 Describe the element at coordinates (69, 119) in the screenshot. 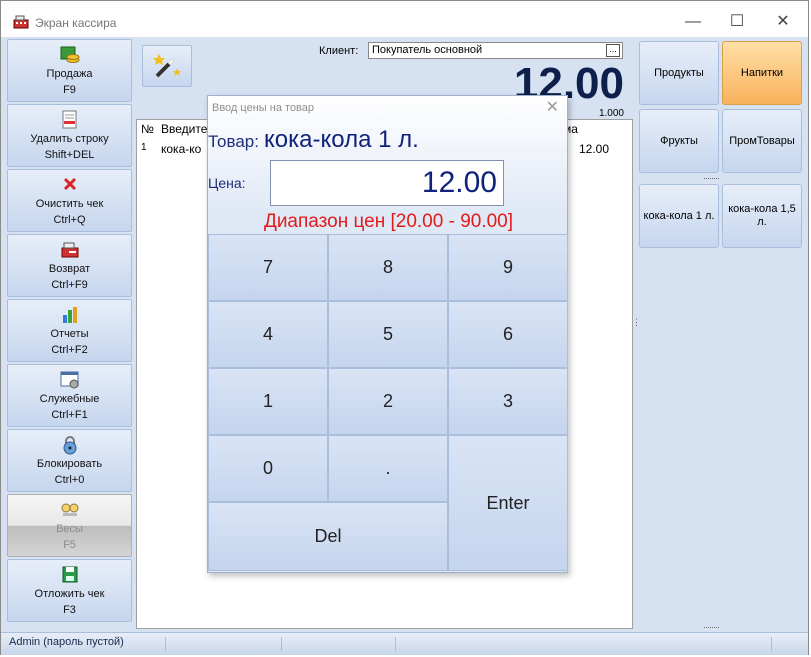

I see `delete-line-icon` at that location.